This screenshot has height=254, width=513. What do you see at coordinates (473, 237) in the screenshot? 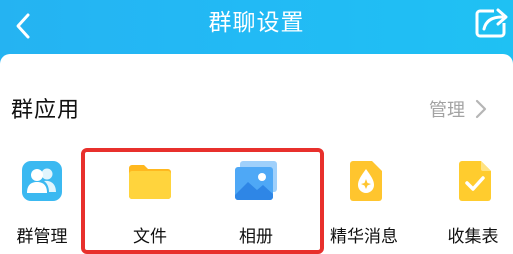
I see `app-label: 收集表` at bounding box center [473, 237].